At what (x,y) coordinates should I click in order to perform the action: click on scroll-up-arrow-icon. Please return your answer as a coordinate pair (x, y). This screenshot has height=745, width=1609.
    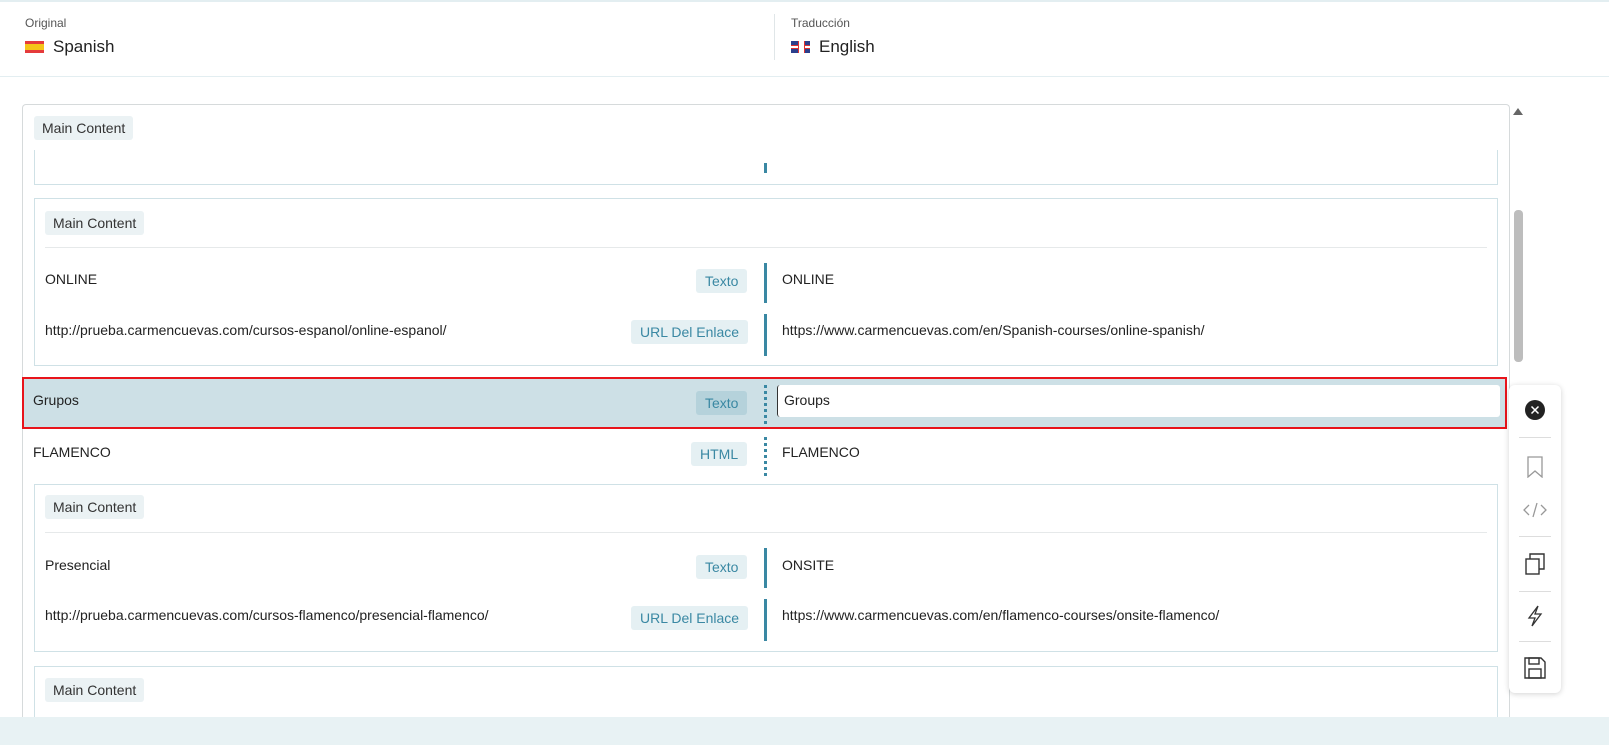
    Looking at the image, I should click on (1518, 111).